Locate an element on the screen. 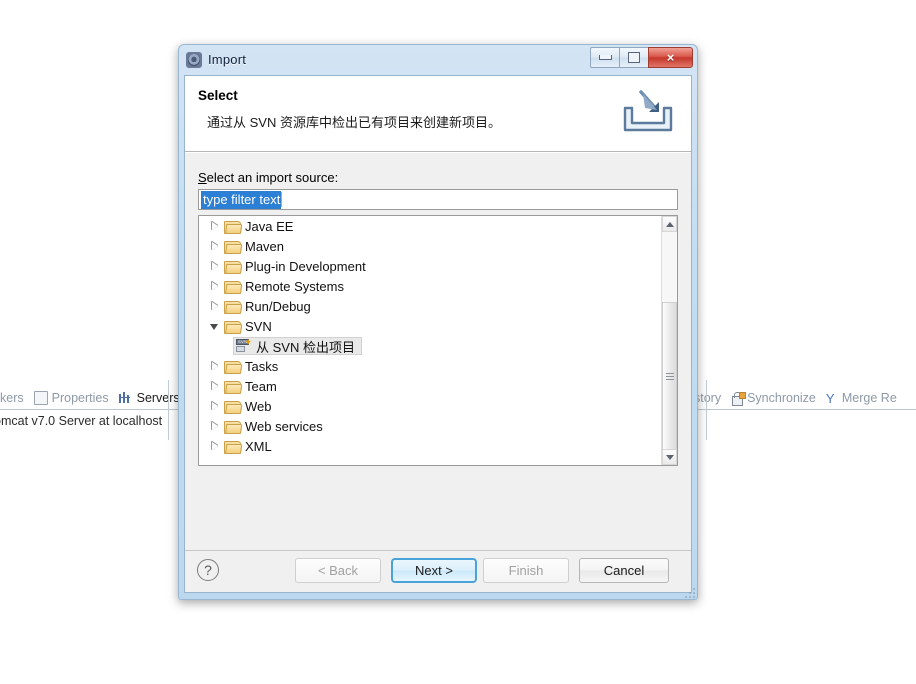  minimize-button is located at coordinates (604, 57).